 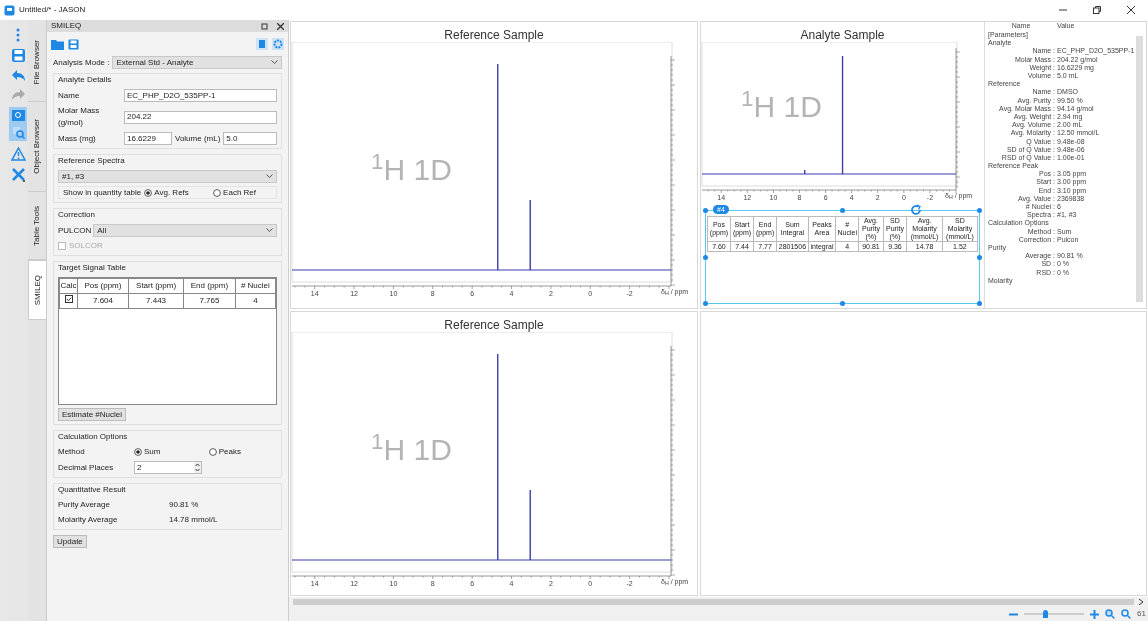 What do you see at coordinates (77, 138) in the screenshot?
I see `field-label: Mass (mg)` at bounding box center [77, 138].